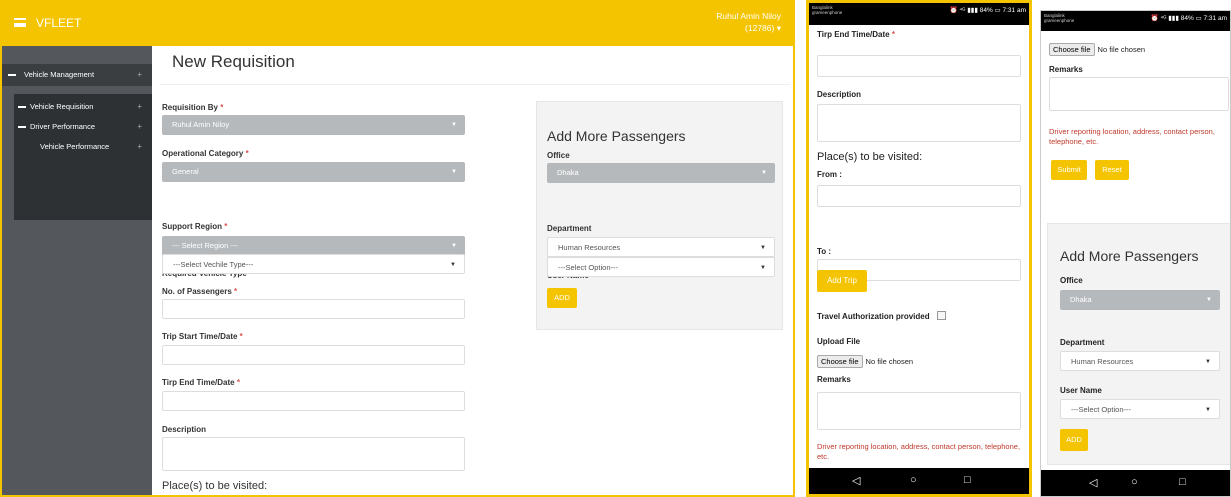  I want to click on divider, so click(475, 84).